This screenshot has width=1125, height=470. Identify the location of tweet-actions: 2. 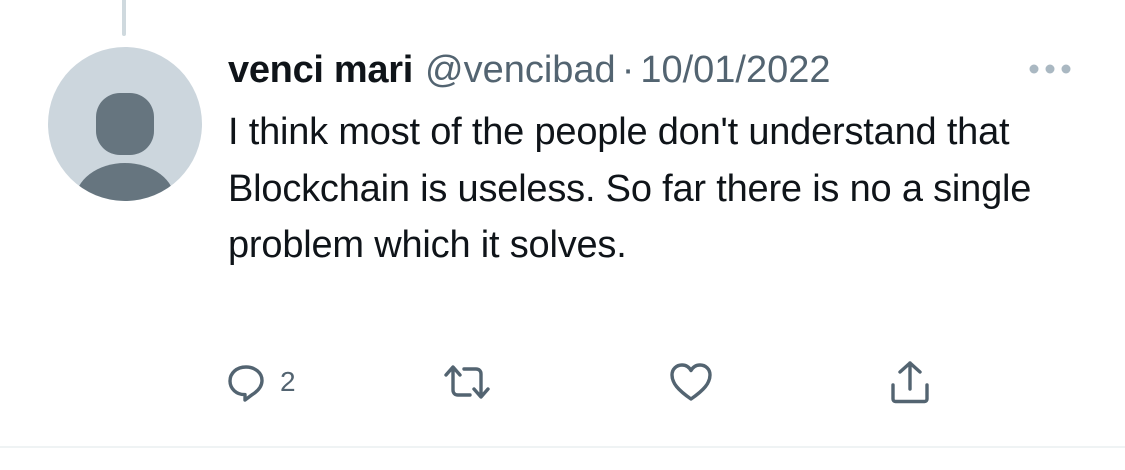
(586, 382).